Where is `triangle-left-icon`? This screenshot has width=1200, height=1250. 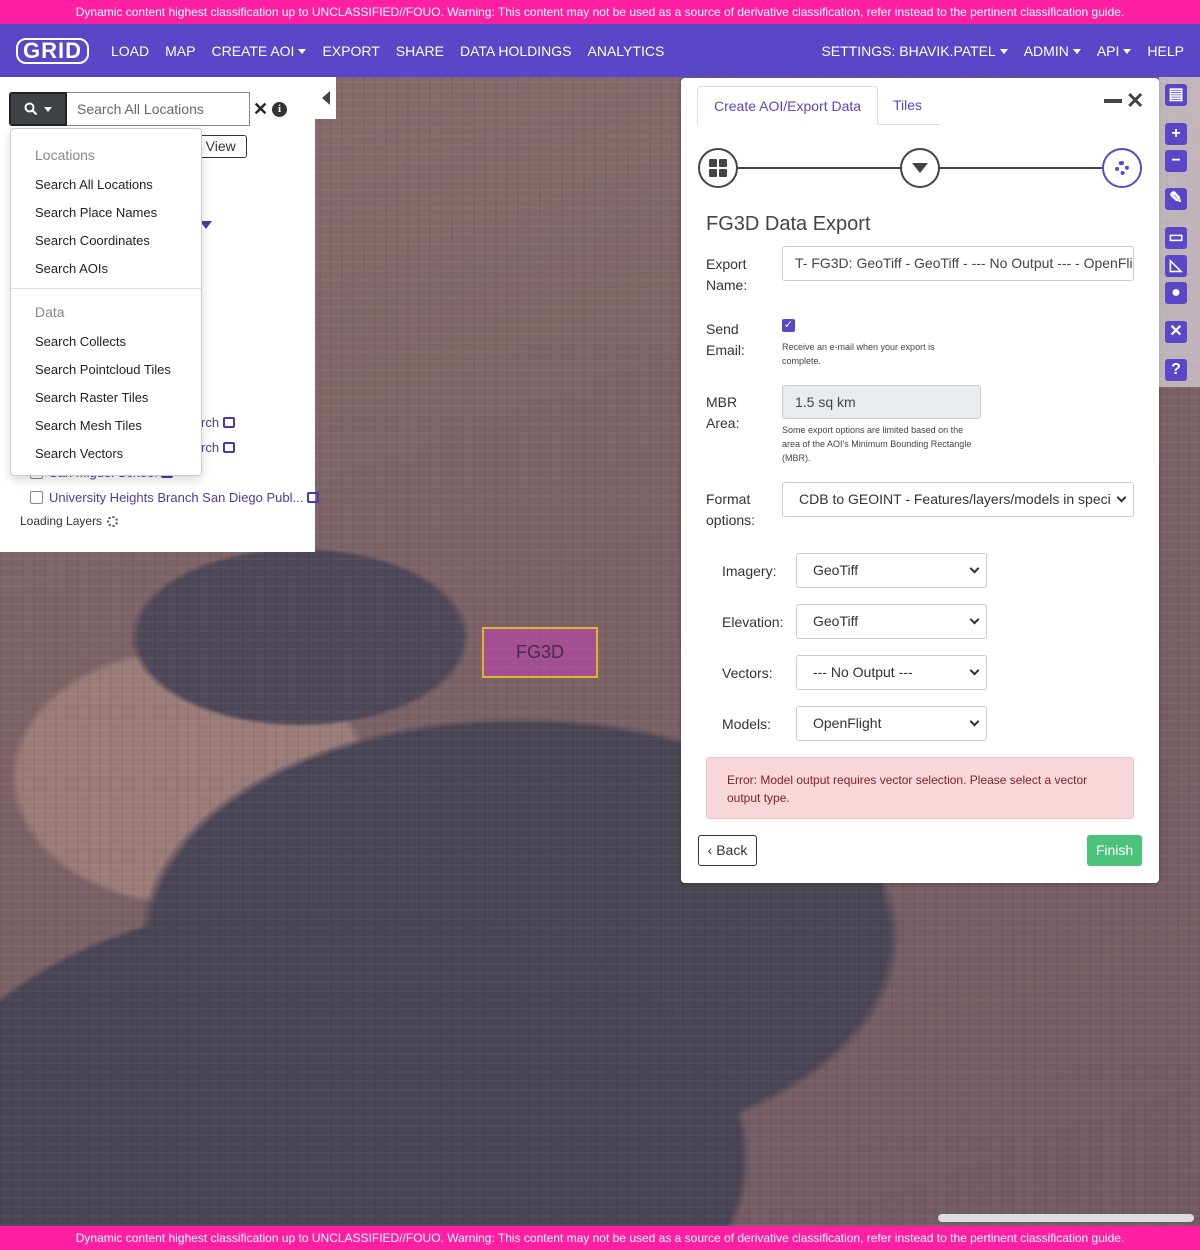 triangle-left-icon is located at coordinates (325, 98).